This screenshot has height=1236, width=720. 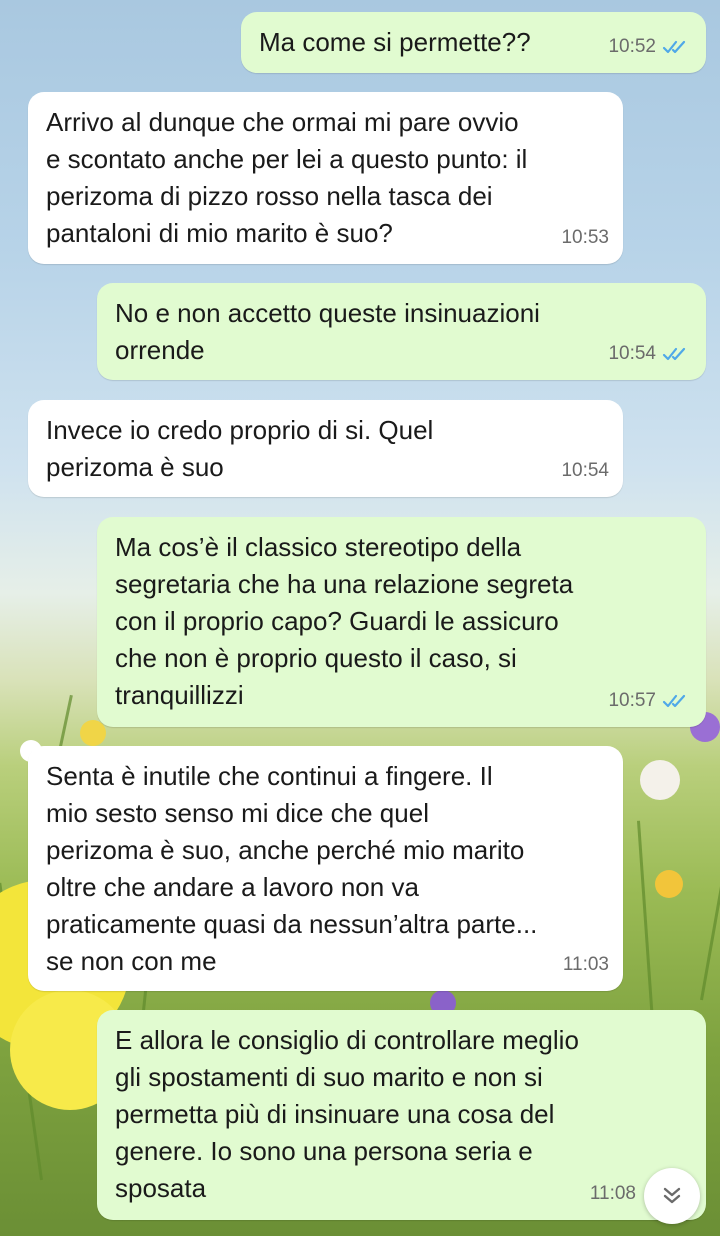 I want to click on scroll-to-bottom-button, so click(x=672, y=1196).